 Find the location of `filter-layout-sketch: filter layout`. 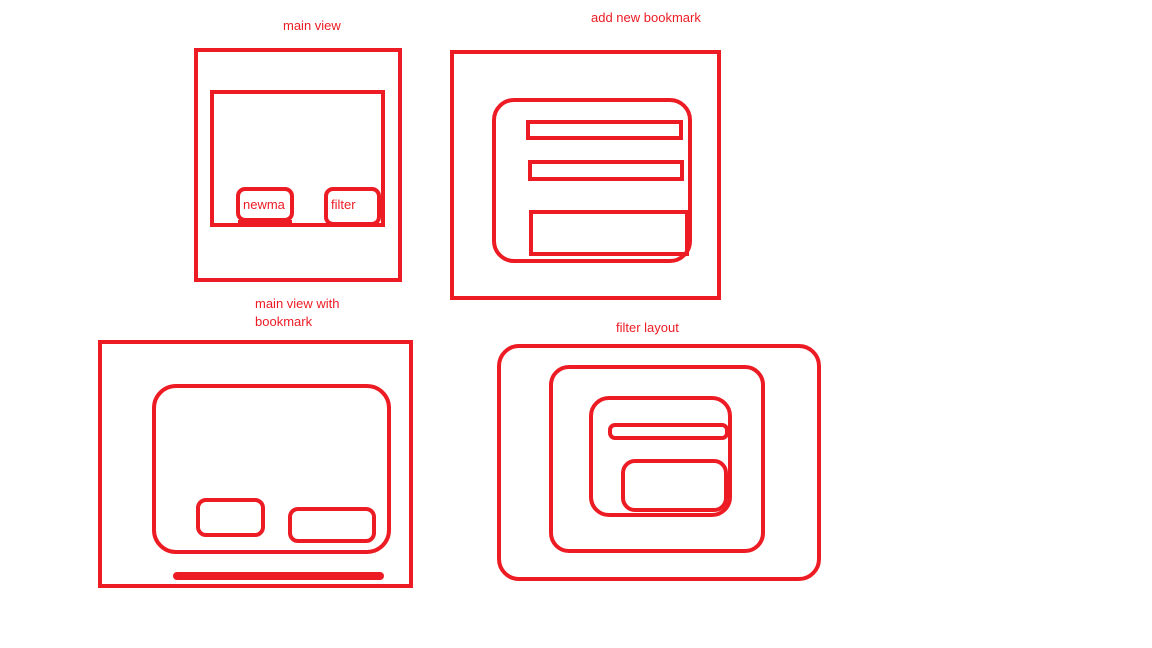

filter-layout-sketch: filter layout is located at coordinates (659, 450).